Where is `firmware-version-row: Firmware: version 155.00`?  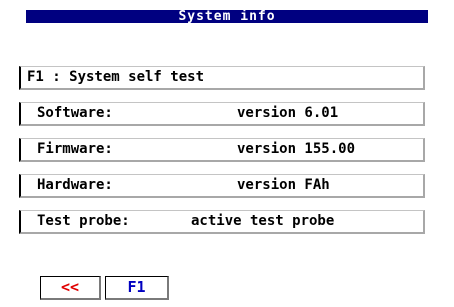
firmware-version-row: Firmware: version 155.00 is located at coordinates (222, 150).